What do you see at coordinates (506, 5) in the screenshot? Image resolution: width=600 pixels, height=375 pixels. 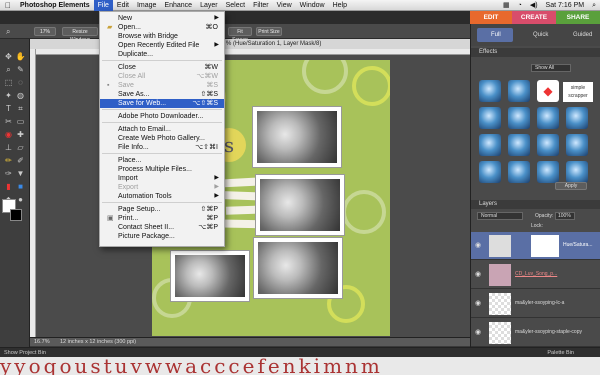 I see `spaces-icon: ▦` at bounding box center [506, 5].